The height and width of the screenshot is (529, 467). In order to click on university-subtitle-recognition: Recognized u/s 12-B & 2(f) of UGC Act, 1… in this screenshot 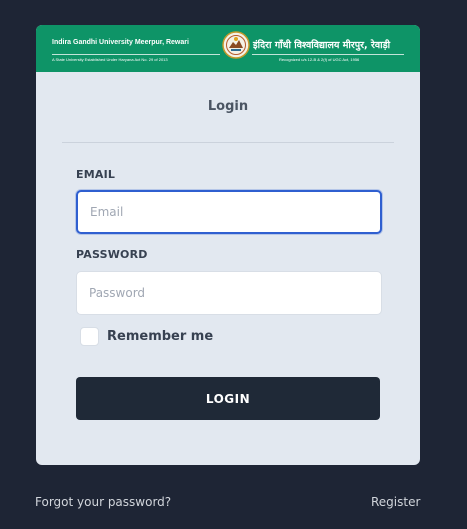, I will do `click(319, 59)`.